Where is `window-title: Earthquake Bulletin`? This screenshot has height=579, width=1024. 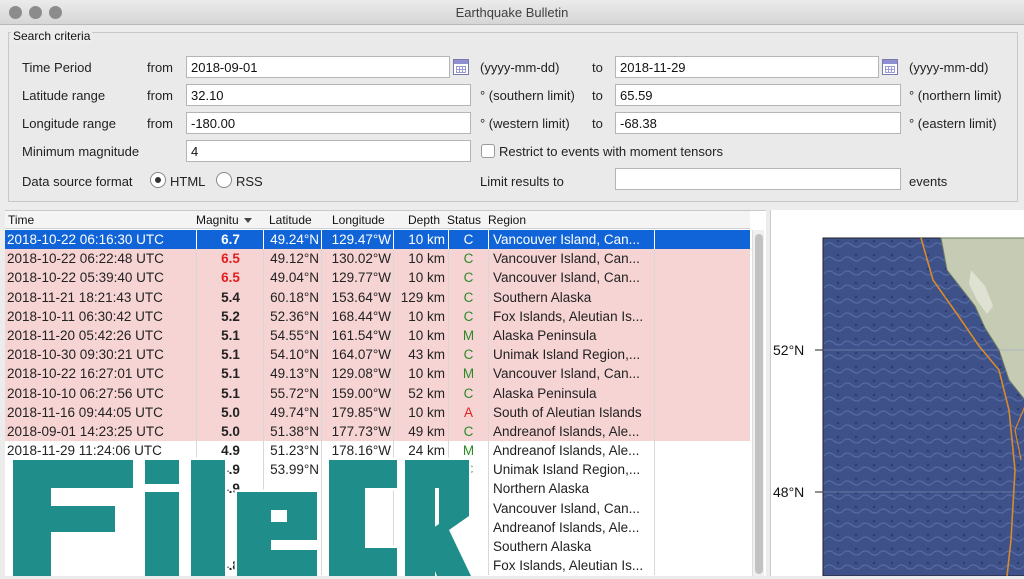 window-title: Earthquake Bulletin is located at coordinates (512, 12).